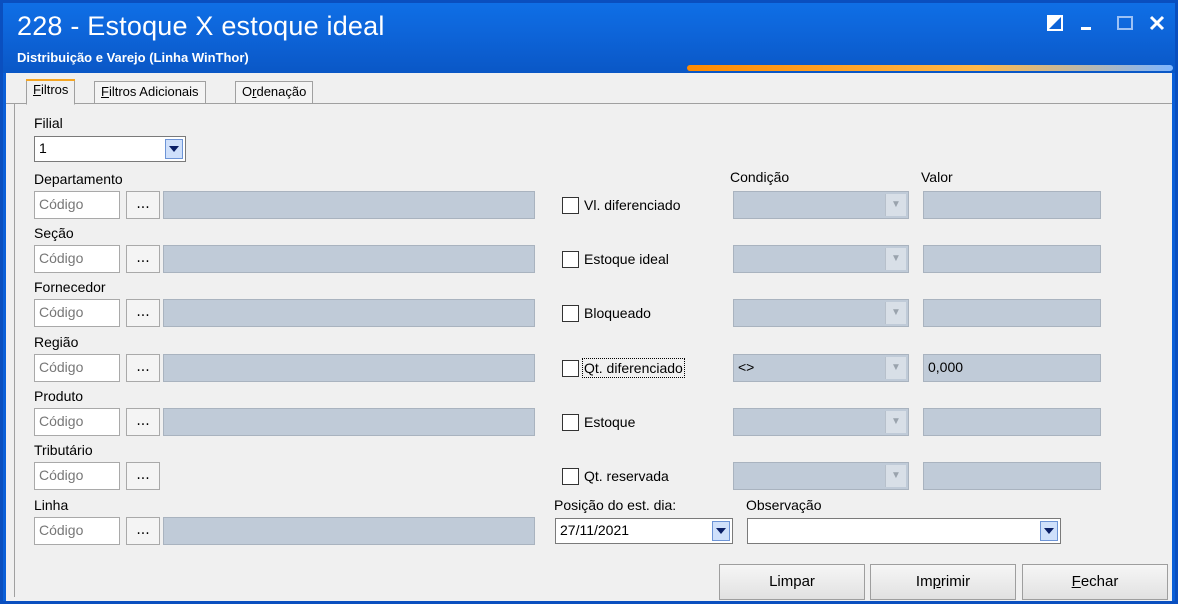 The height and width of the screenshot is (604, 1178). I want to click on departamento-label: Departamento, so click(78, 179).